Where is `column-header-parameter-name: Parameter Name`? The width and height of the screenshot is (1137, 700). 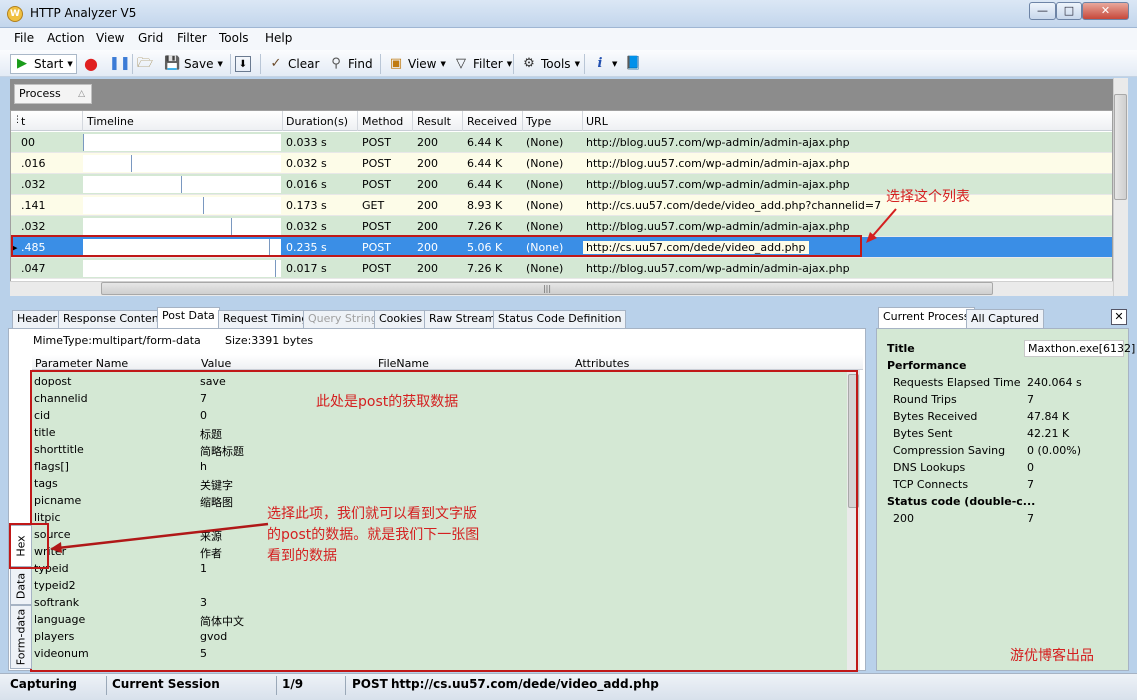
column-header-parameter-name: Parameter Name is located at coordinates (81, 363).